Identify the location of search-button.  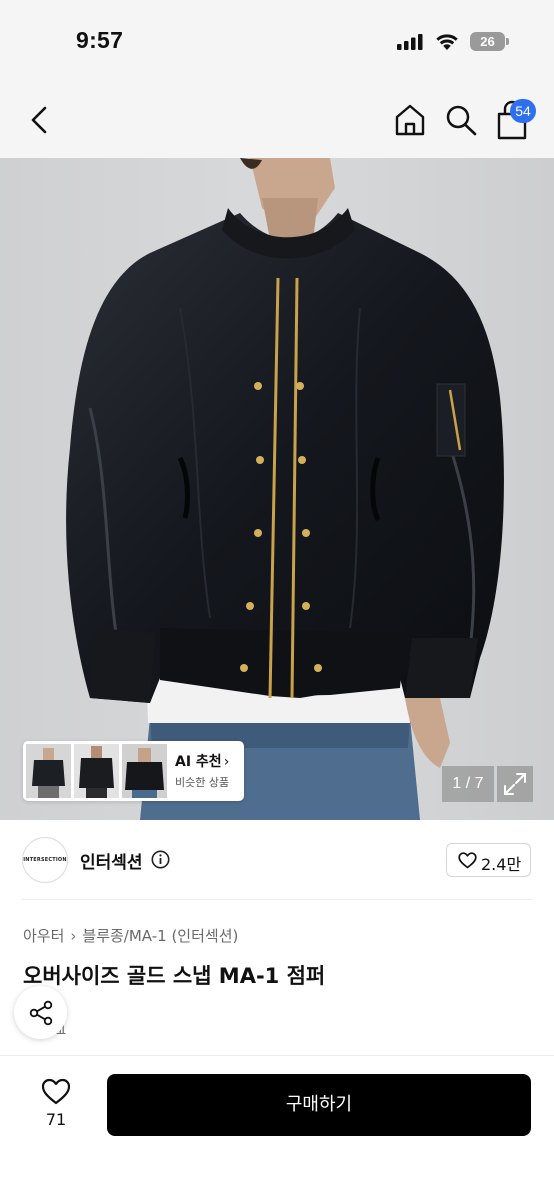
(461, 120).